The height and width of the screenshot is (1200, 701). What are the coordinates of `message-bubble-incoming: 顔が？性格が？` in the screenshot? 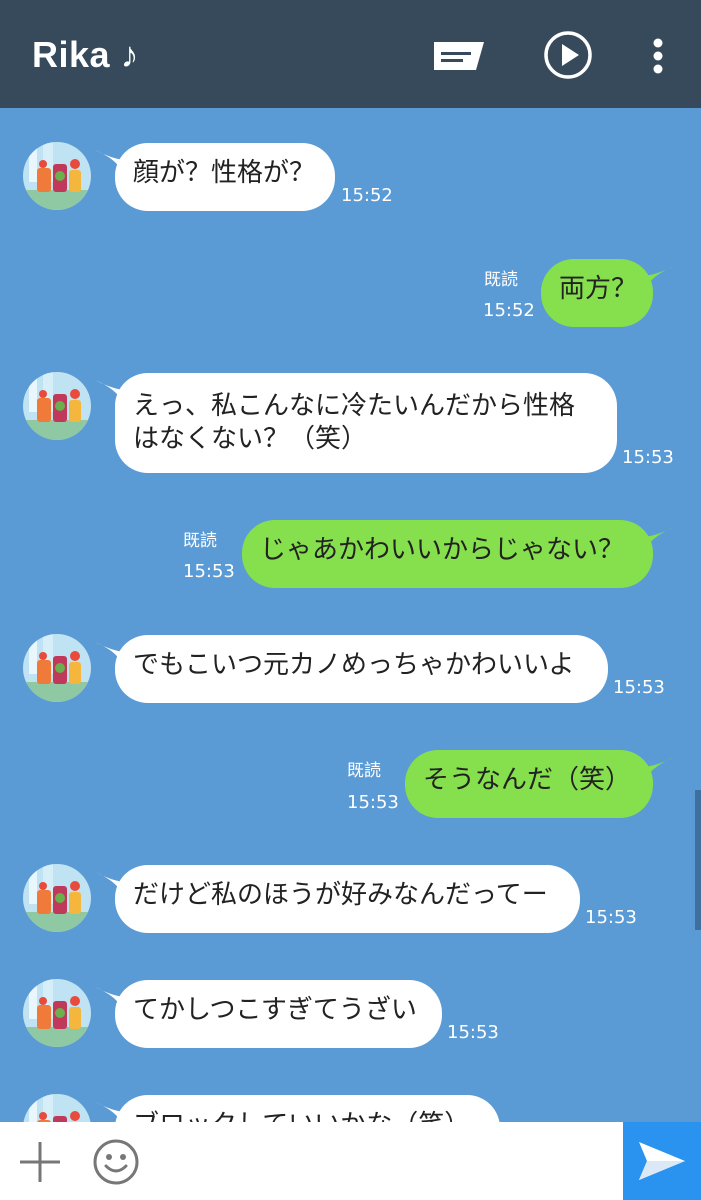 It's located at (225, 177).